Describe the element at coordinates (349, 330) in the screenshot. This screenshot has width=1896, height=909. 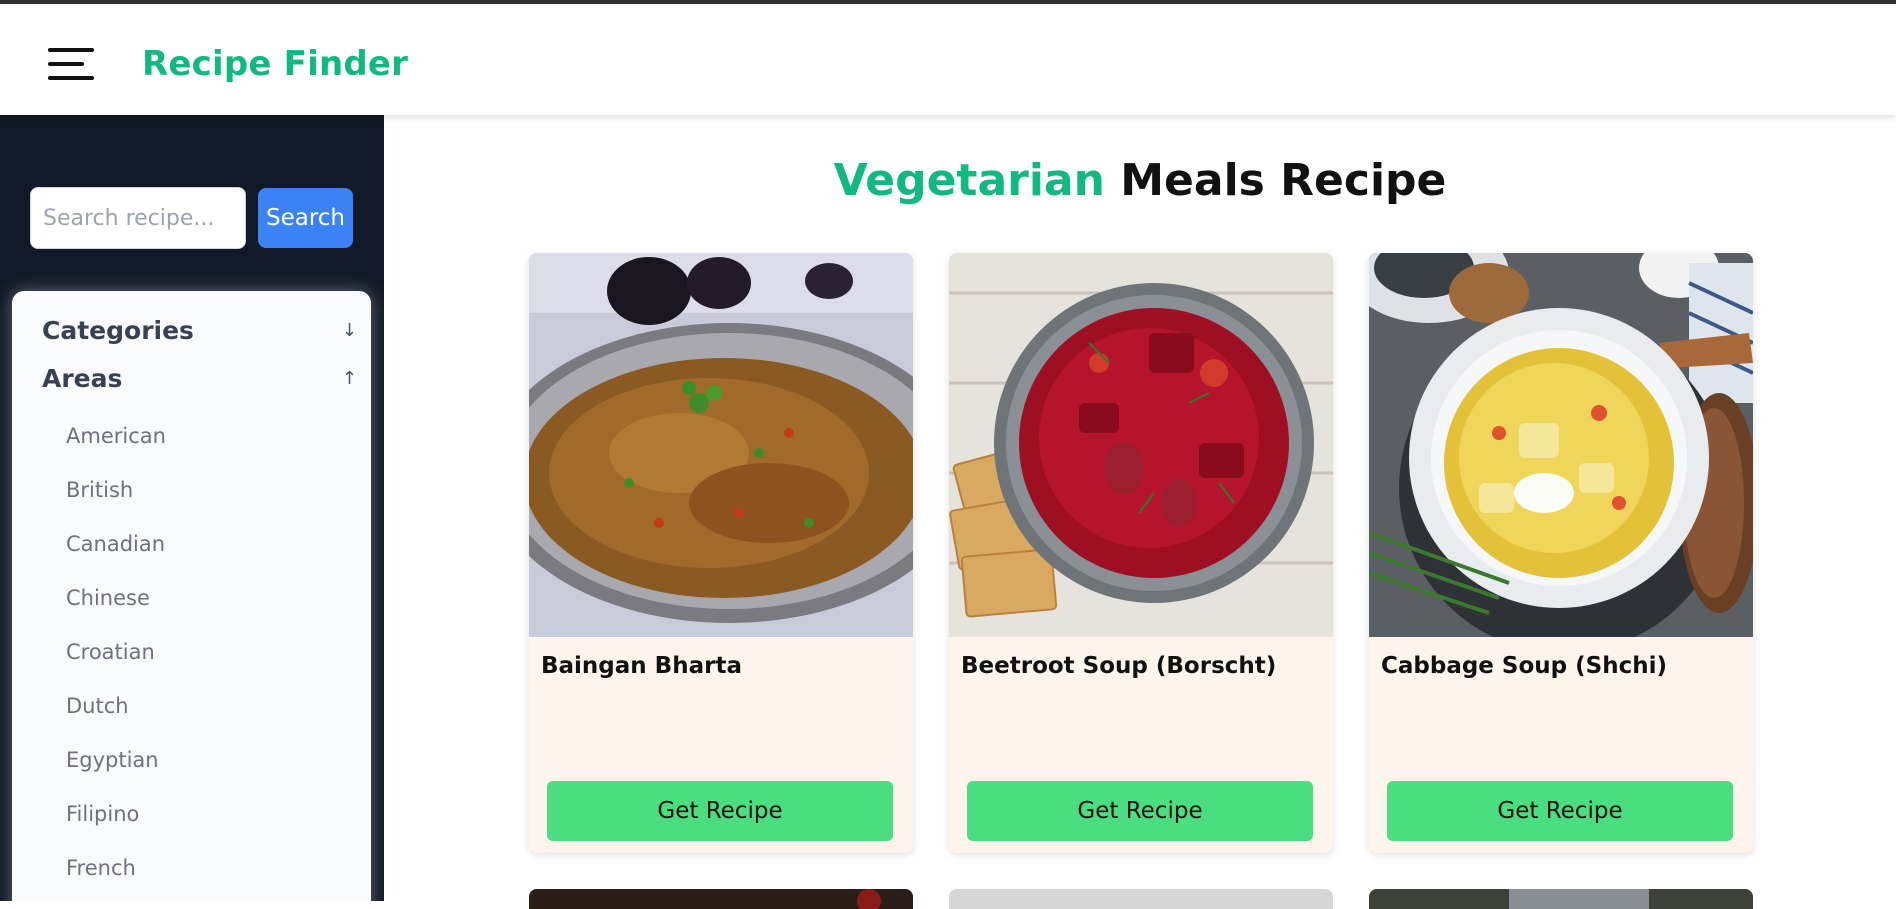
I see `arrow-down-icon: ↓` at that location.